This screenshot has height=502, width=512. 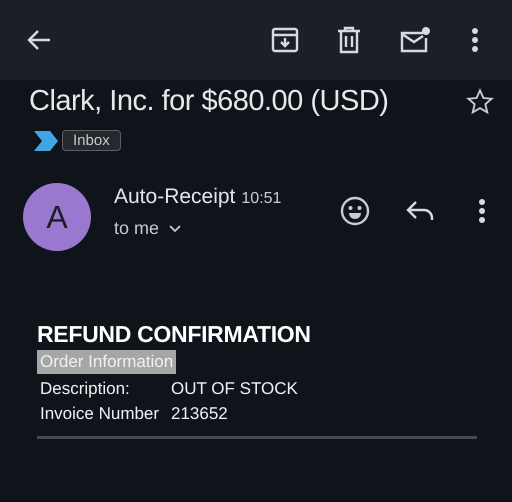 What do you see at coordinates (261, 199) in the screenshot?
I see `sent-time: 10:51` at bounding box center [261, 199].